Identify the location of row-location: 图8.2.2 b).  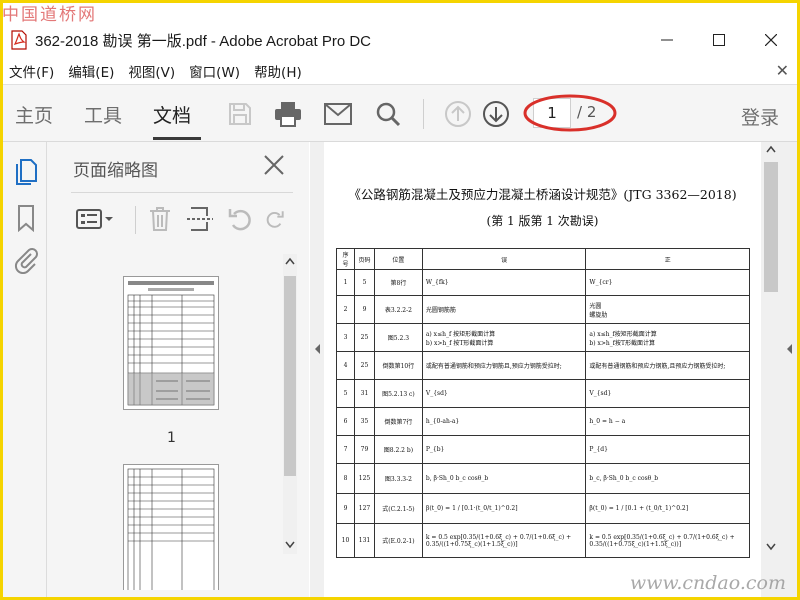
(398, 449).